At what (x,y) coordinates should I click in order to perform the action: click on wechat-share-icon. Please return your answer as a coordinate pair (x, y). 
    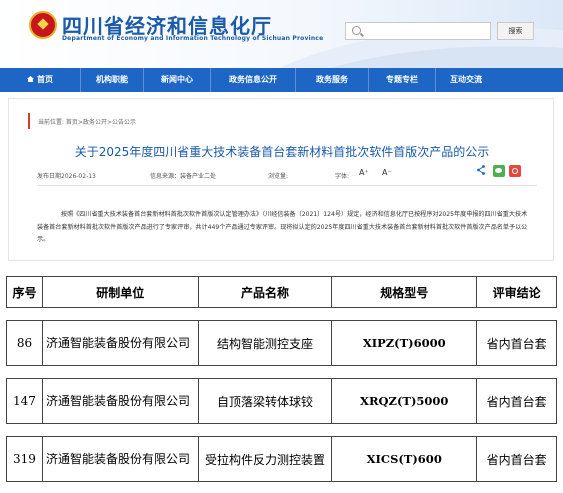
    Looking at the image, I should click on (499, 171).